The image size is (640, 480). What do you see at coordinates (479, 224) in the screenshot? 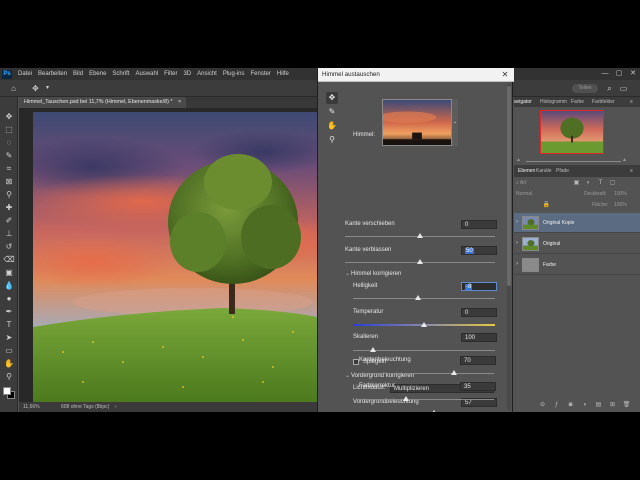
I see `kante-verschieben-input: 0` at bounding box center [479, 224].